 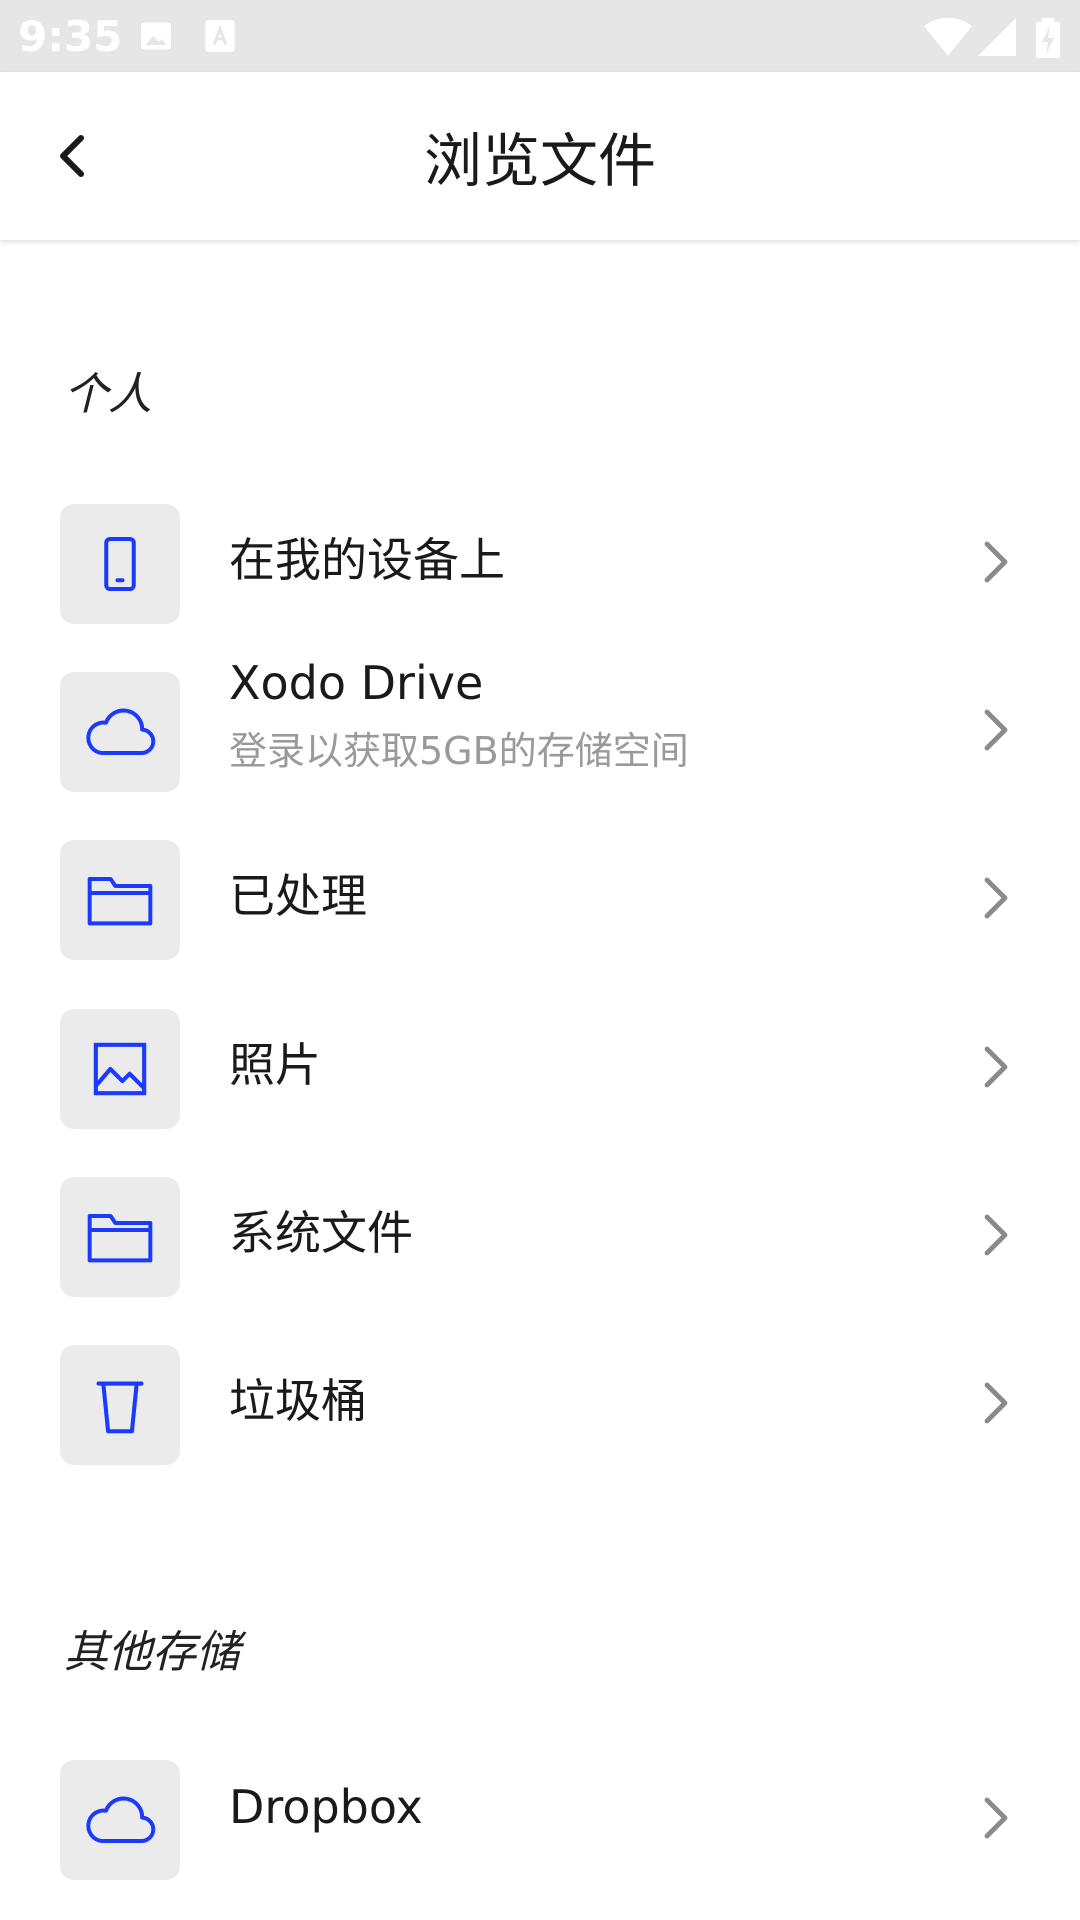 I want to click on list-item-system-files: 系统文件, so click(x=540, y=1226).